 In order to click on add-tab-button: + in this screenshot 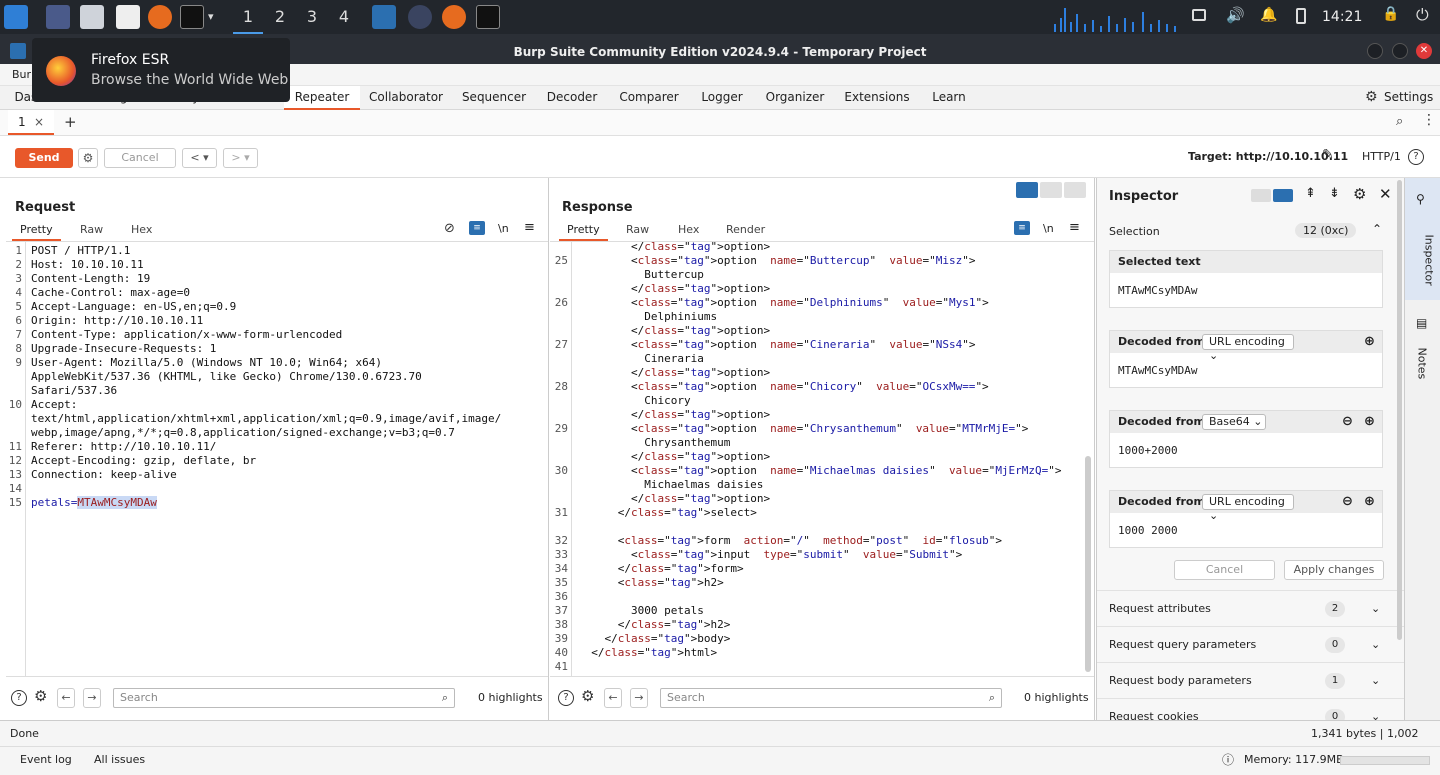, I will do `click(70, 122)`.